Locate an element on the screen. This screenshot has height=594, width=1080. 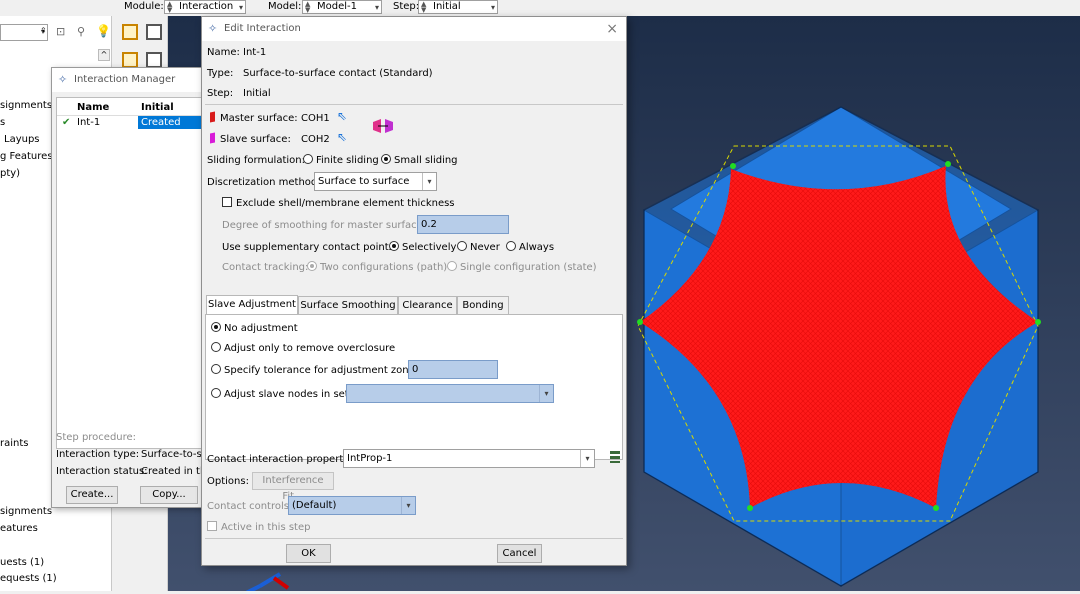
step-value: Initial is located at coordinates (257, 93).